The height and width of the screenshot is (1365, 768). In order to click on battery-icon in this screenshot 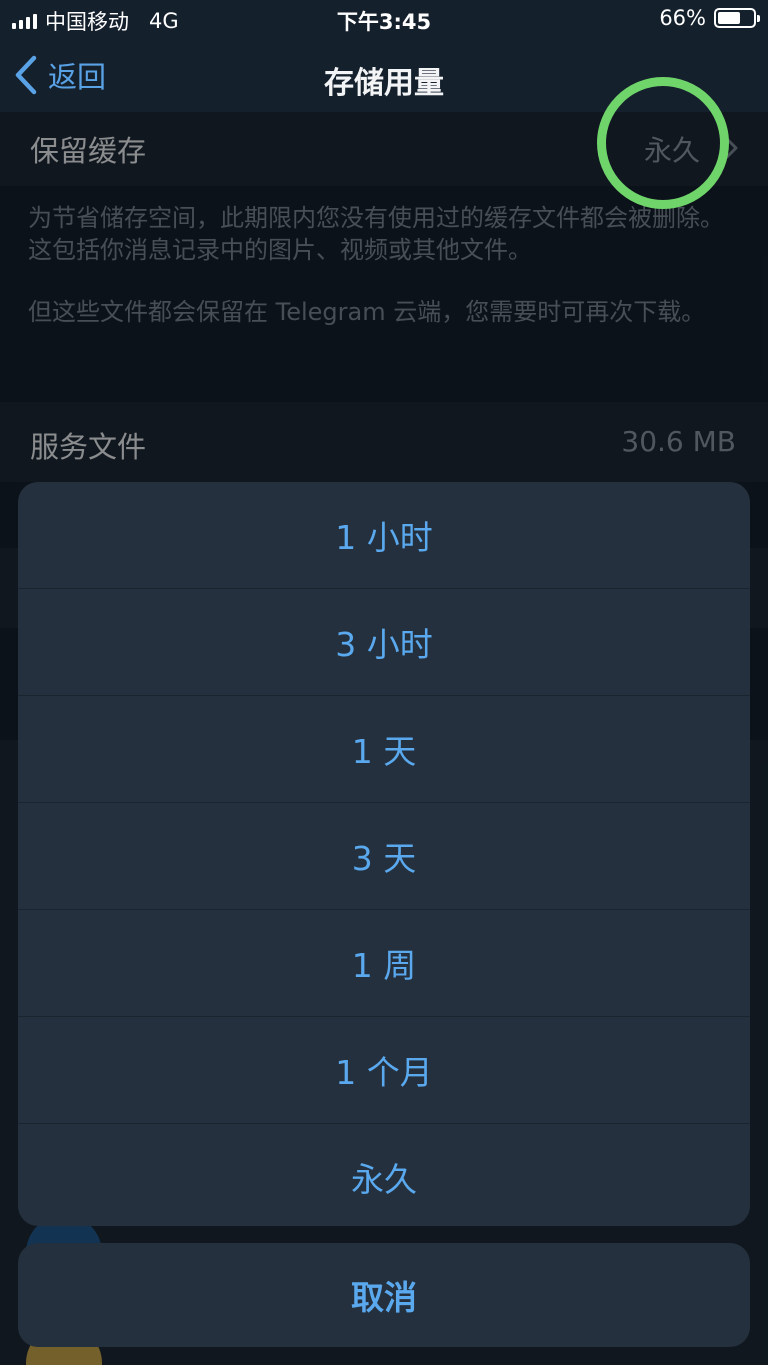, I will do `click(737, 18)`.